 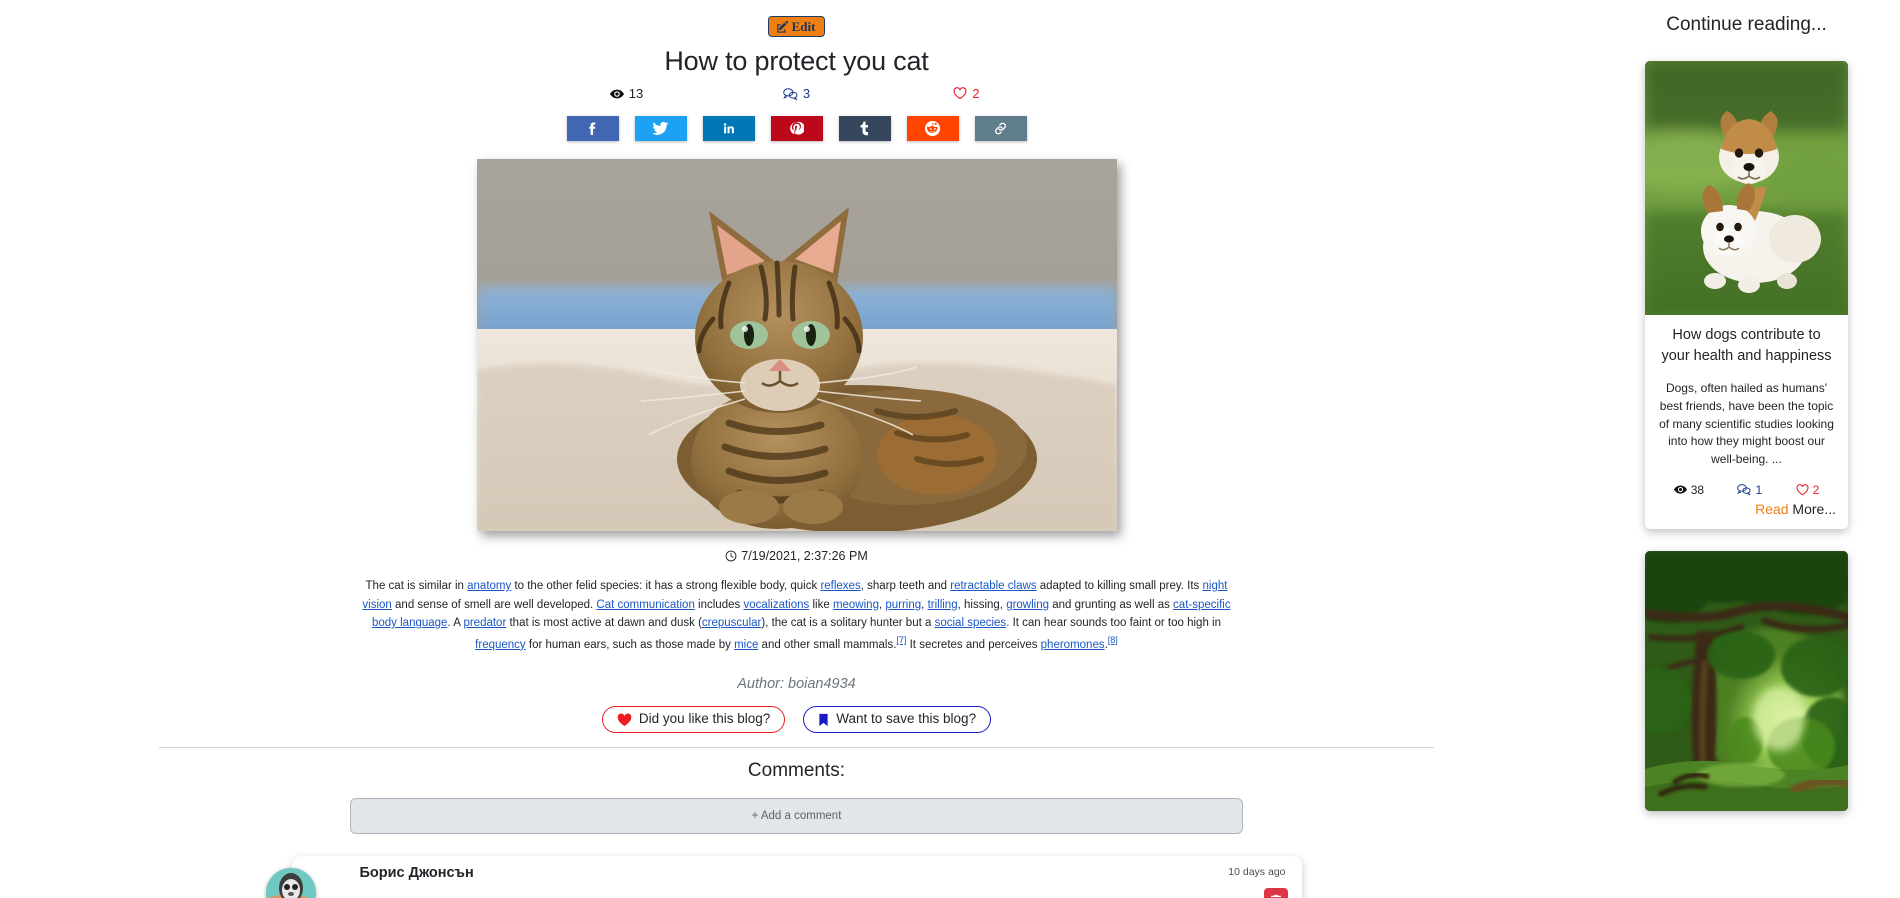 What do you see at coordinates (1276, 896) in the screenshot?
I see `trash-icon` at bounding box center [1276, 896].